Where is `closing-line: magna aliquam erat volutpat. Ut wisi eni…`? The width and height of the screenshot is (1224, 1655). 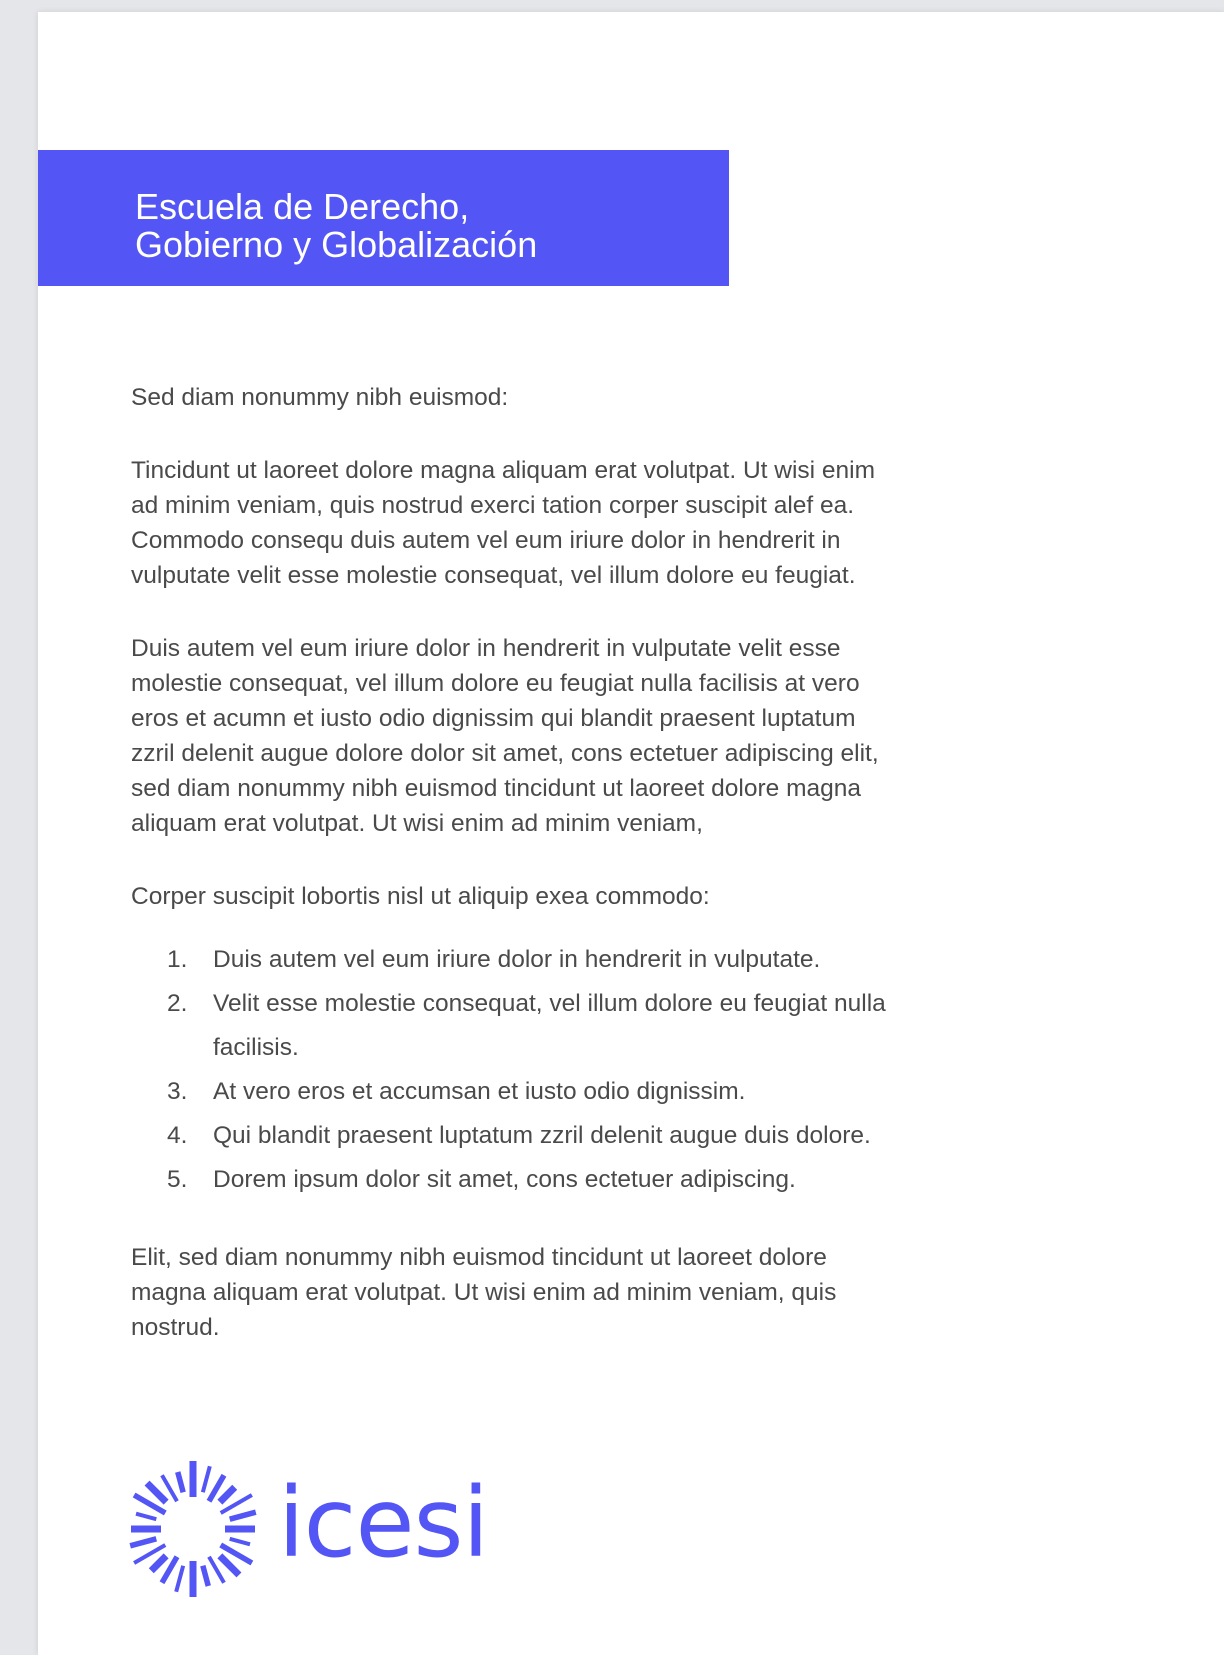 closing-line: magna aliquam erat volutpat. Ut wisi eni… is located at coordinates (484, 1292).